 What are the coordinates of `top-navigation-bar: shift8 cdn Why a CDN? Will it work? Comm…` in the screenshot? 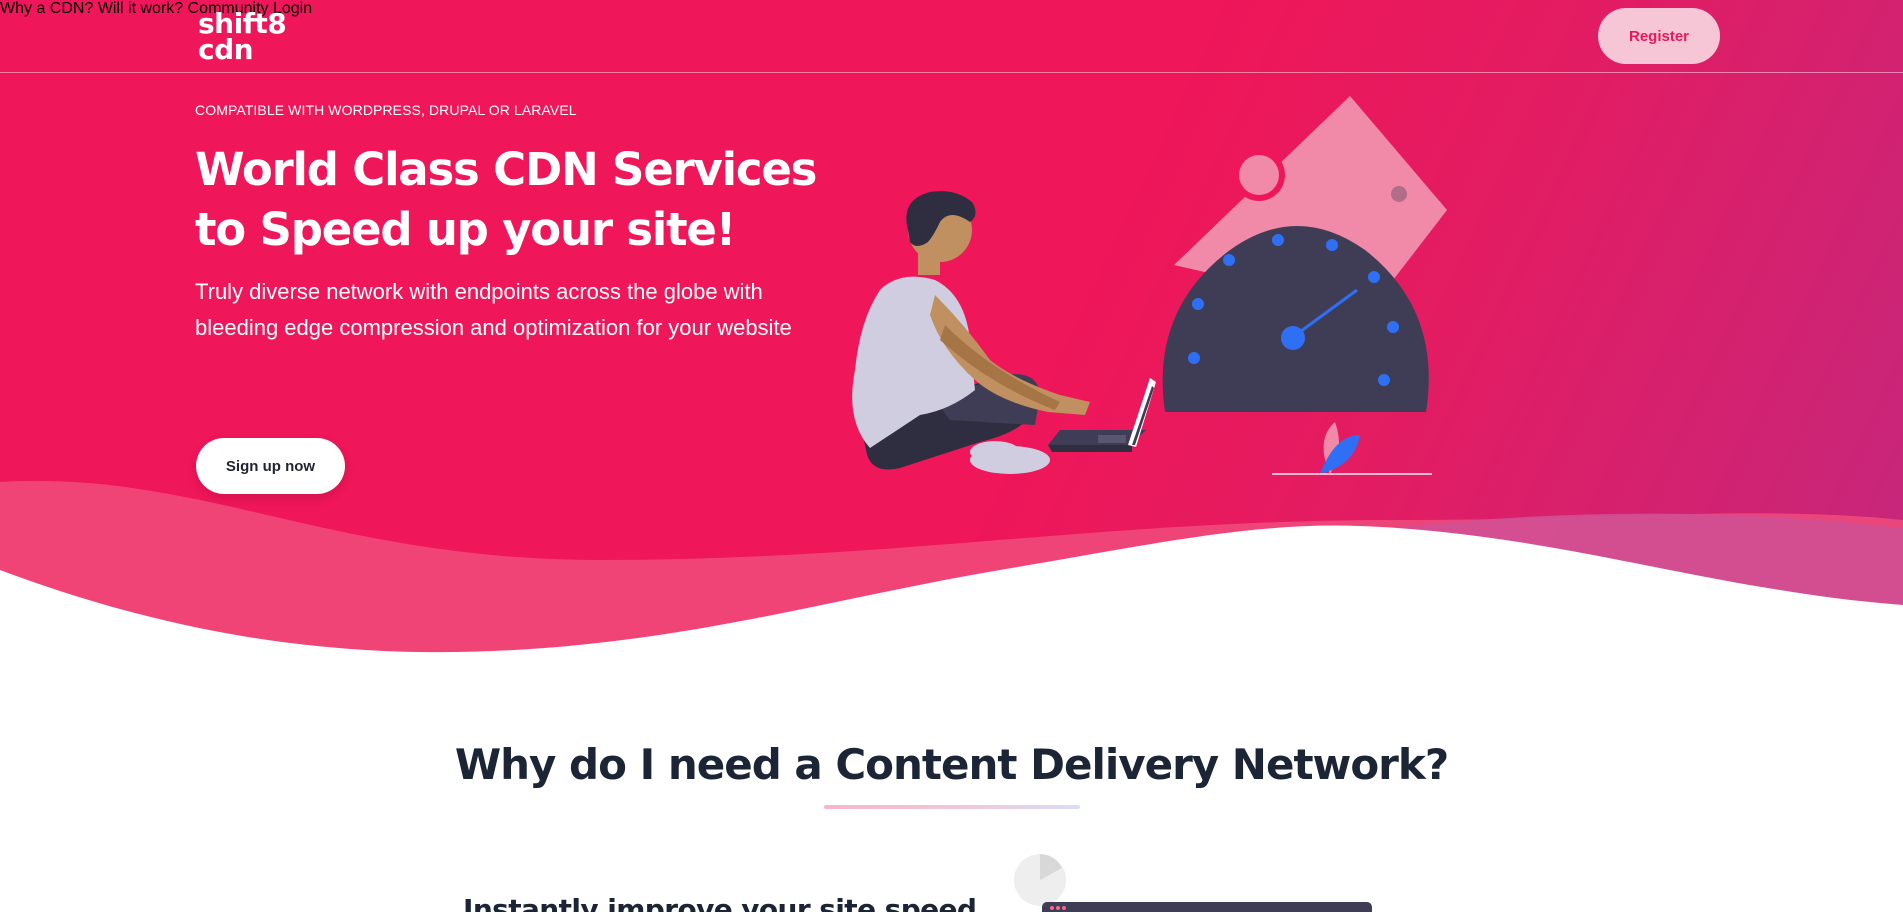 It's located at (951, 36).